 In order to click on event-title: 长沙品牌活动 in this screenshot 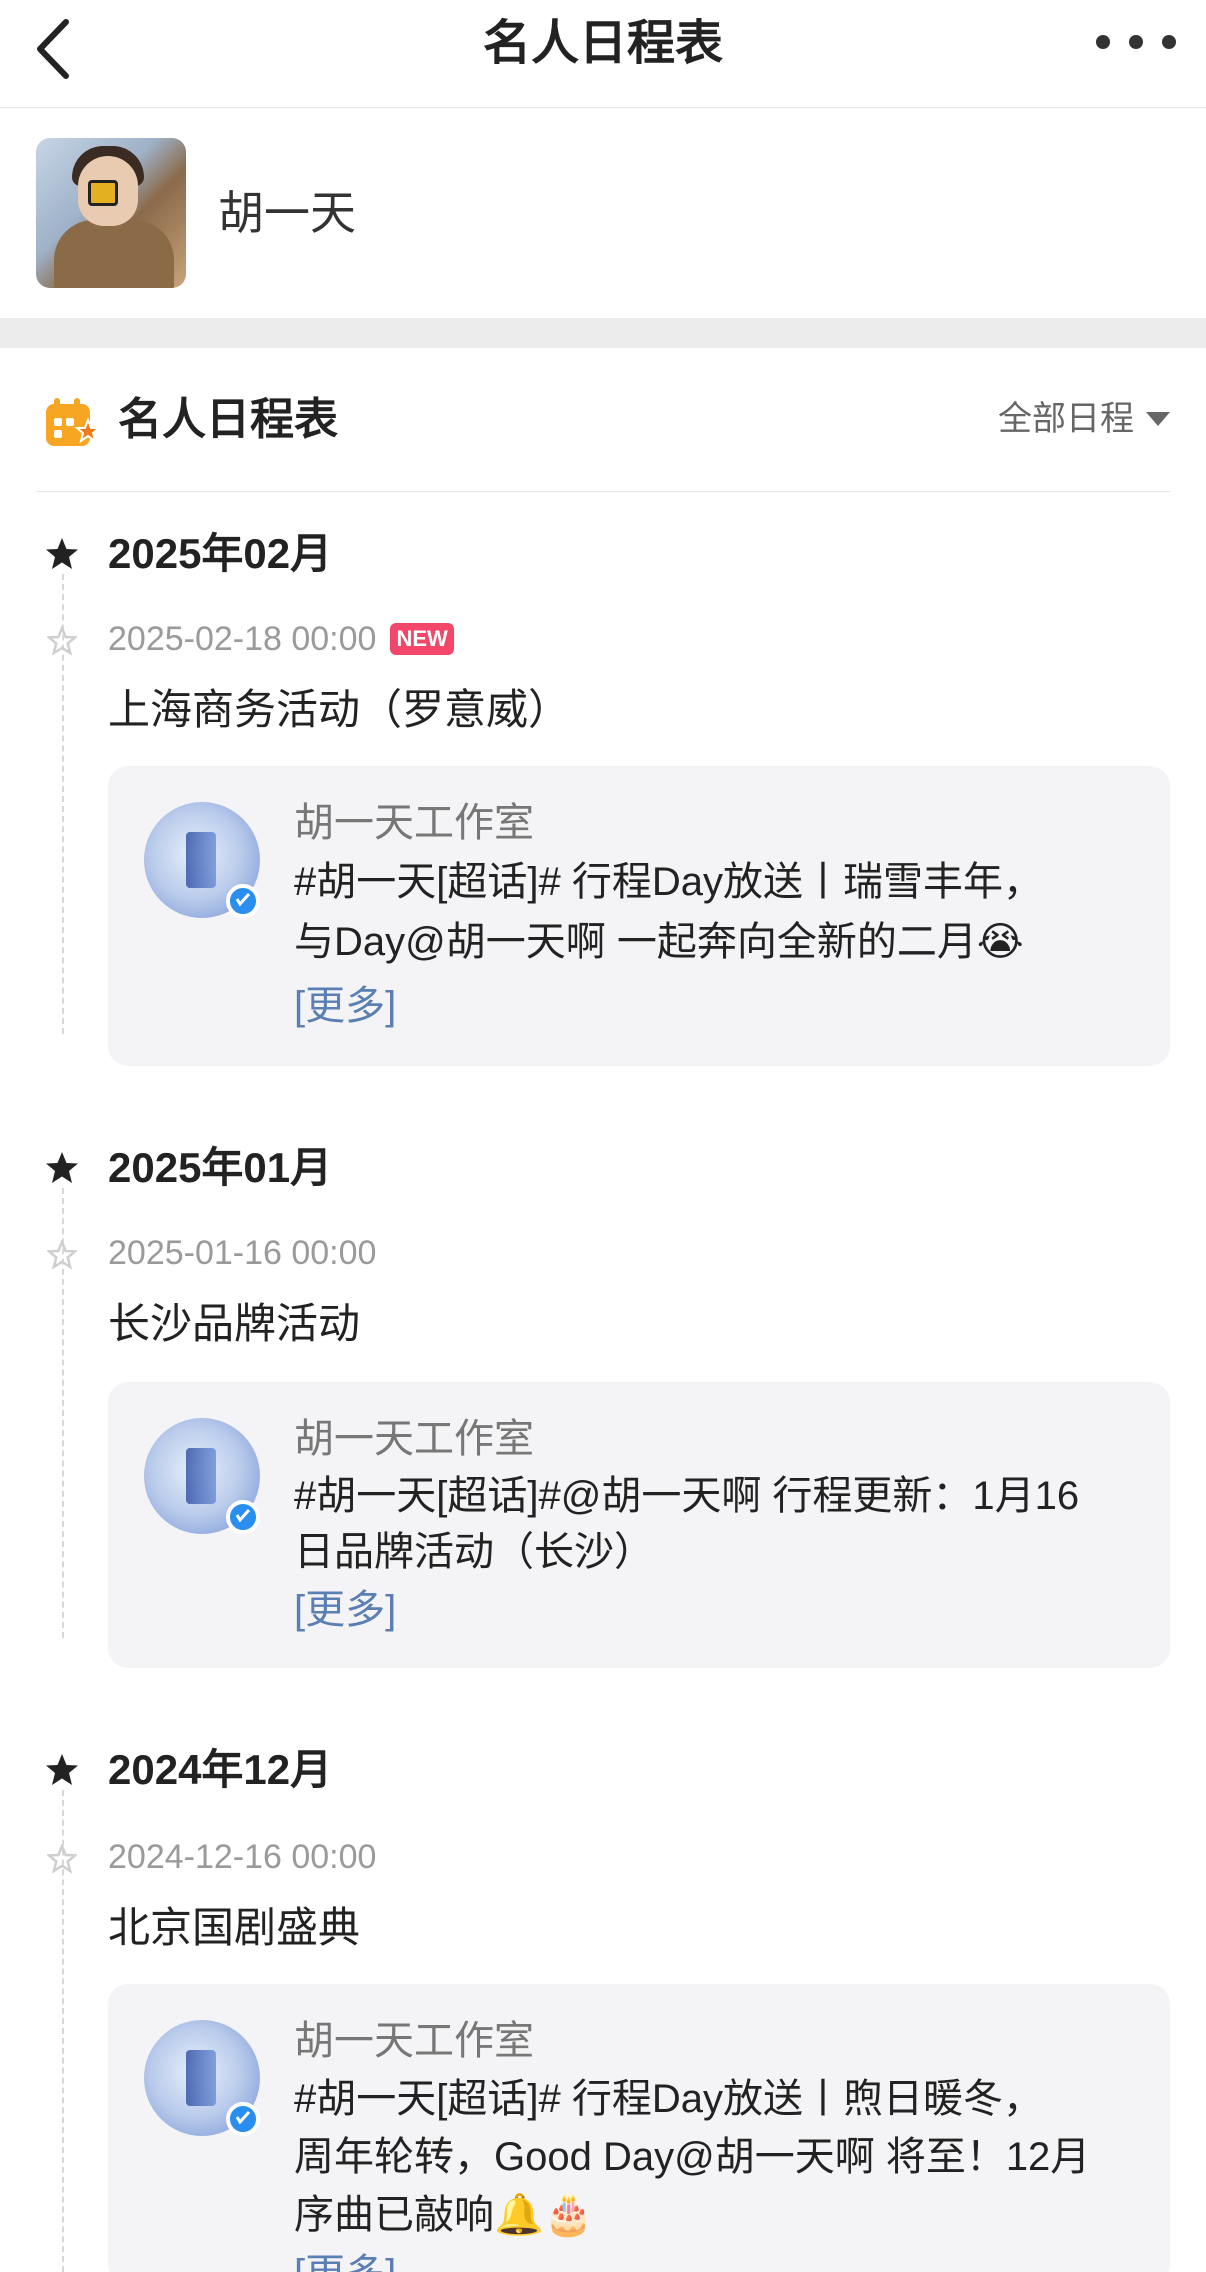, I will do `click(234, 1324)`.